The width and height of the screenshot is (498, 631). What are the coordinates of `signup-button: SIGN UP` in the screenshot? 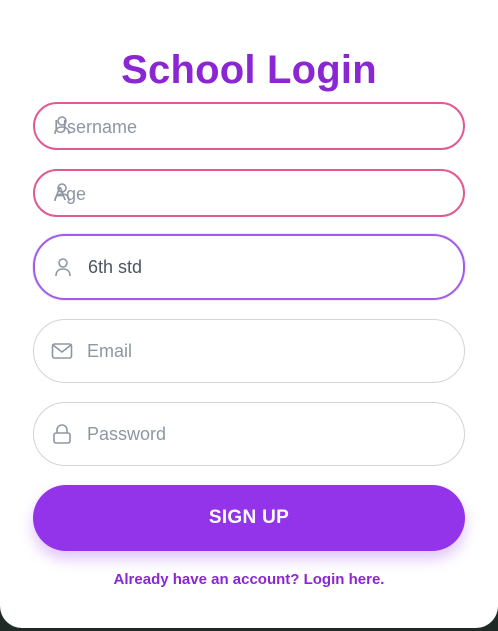 It's located at (249, 518).